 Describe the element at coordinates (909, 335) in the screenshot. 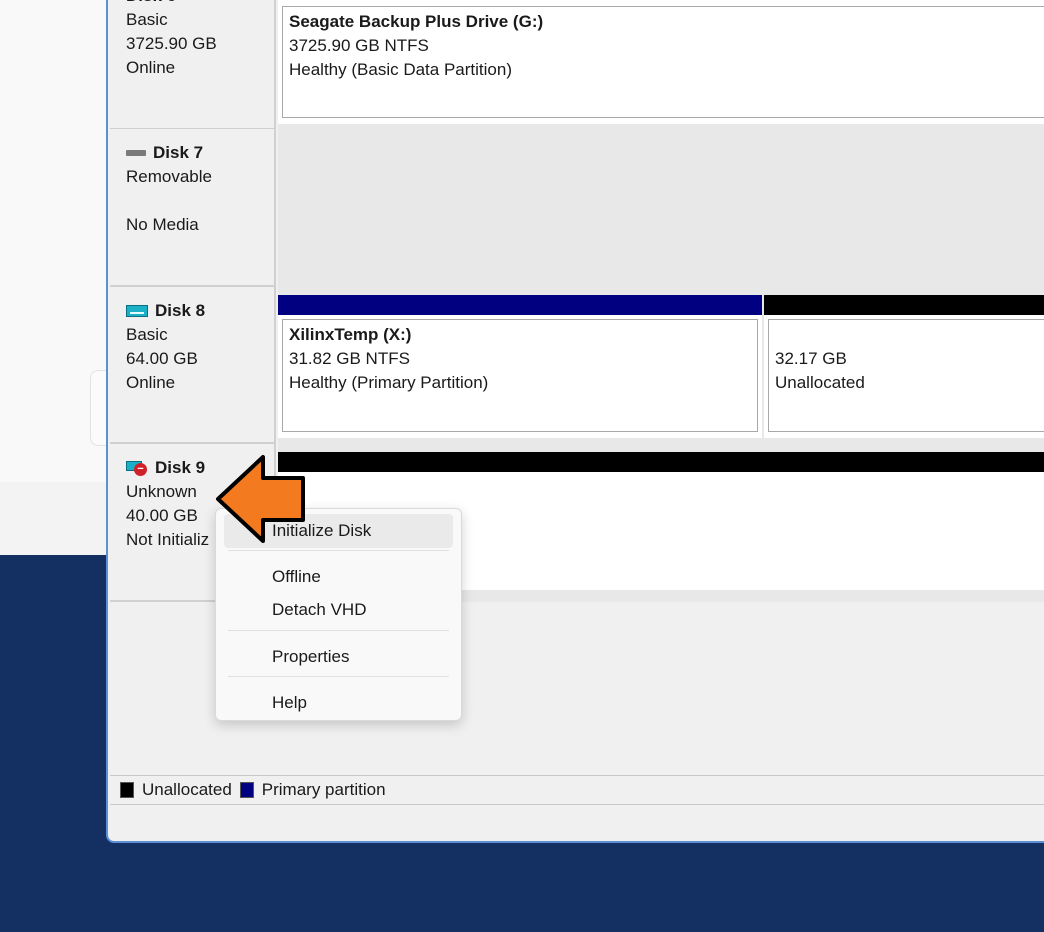

I see `partition-title` at that location.